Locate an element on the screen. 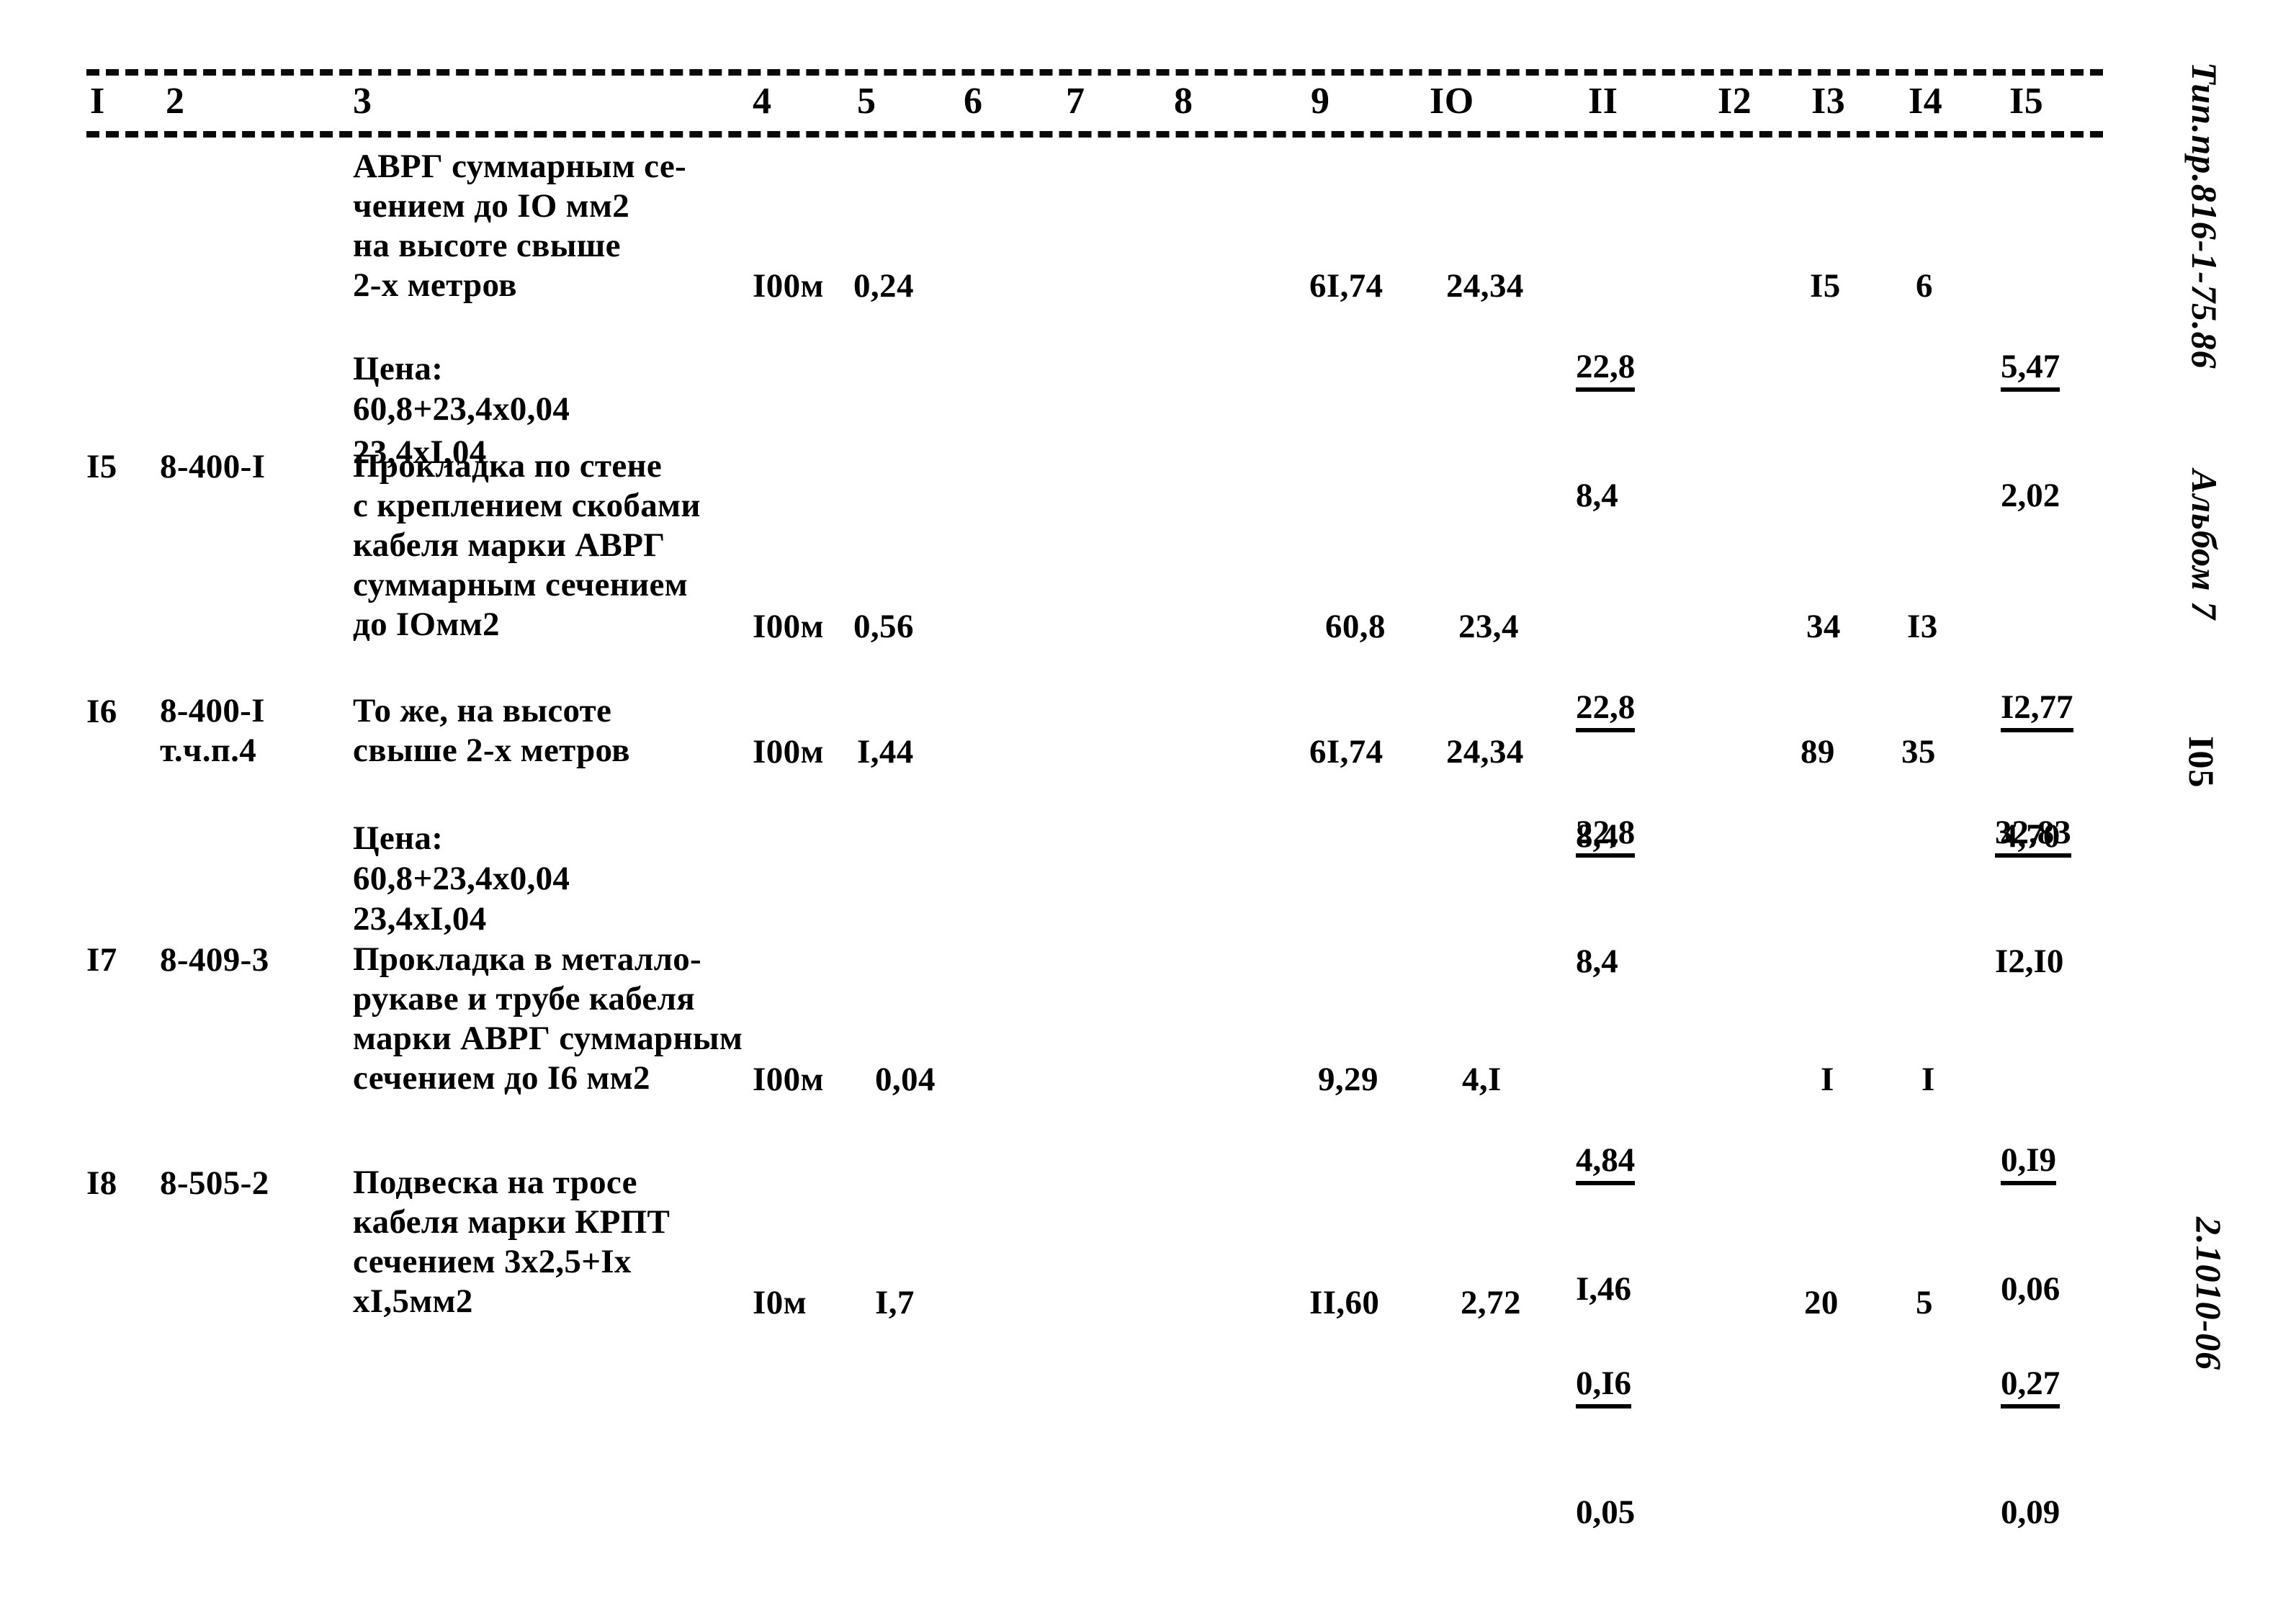 The image size is (2296, 1613). row-unit: I0м is located at coordinates (780, 1302).